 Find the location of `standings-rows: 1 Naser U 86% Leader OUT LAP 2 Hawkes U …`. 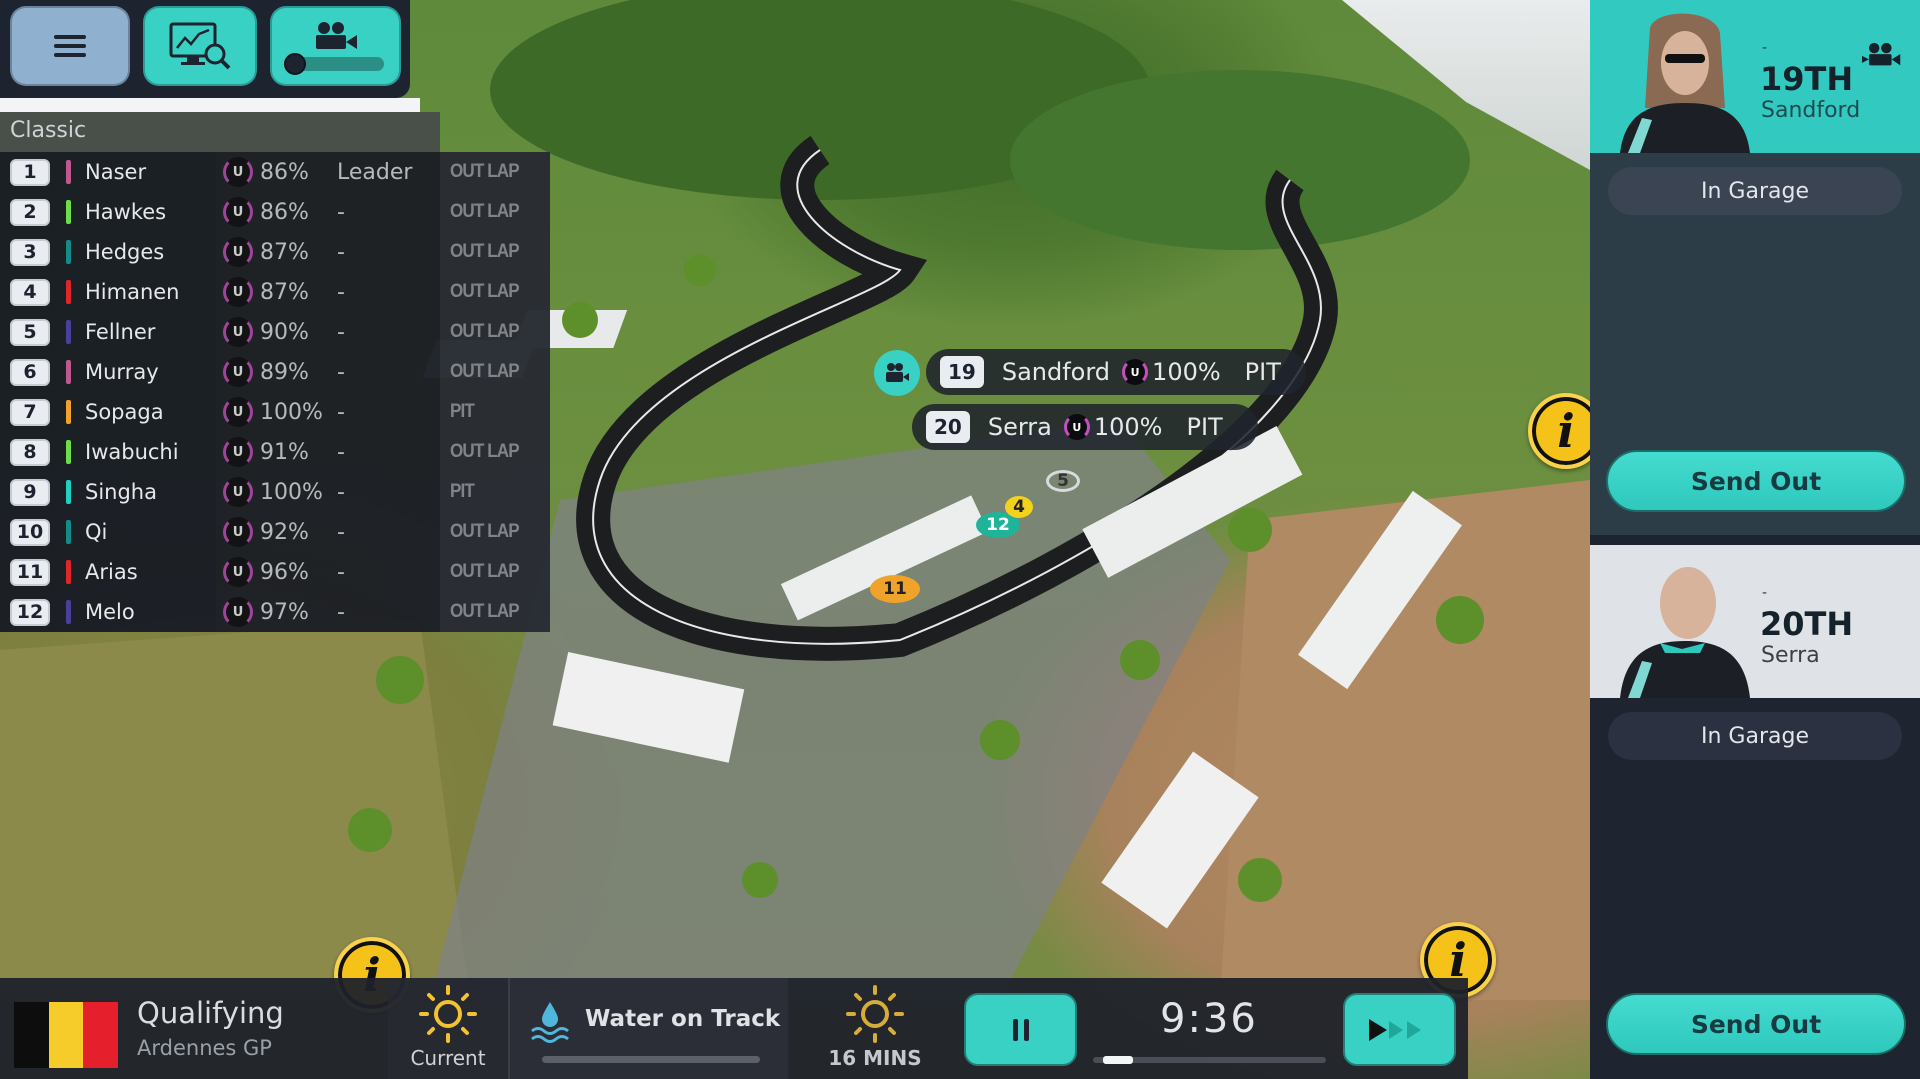

standings-rows: 1 Naser U 86% Leader OUT LAP 2 Hawkes U … is located at coordinates (275, 392).